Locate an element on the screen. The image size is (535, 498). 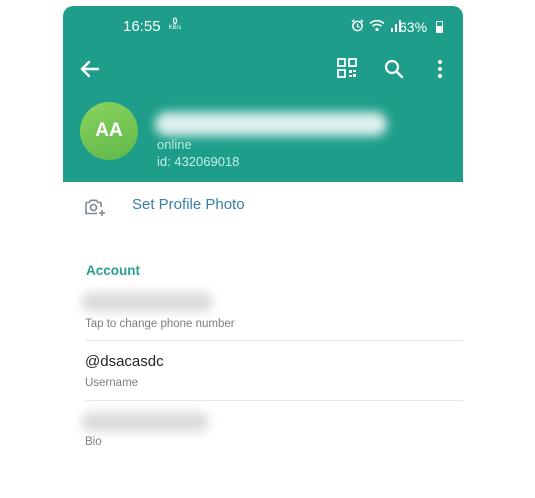
back-button is located at coordinates (90, 69).